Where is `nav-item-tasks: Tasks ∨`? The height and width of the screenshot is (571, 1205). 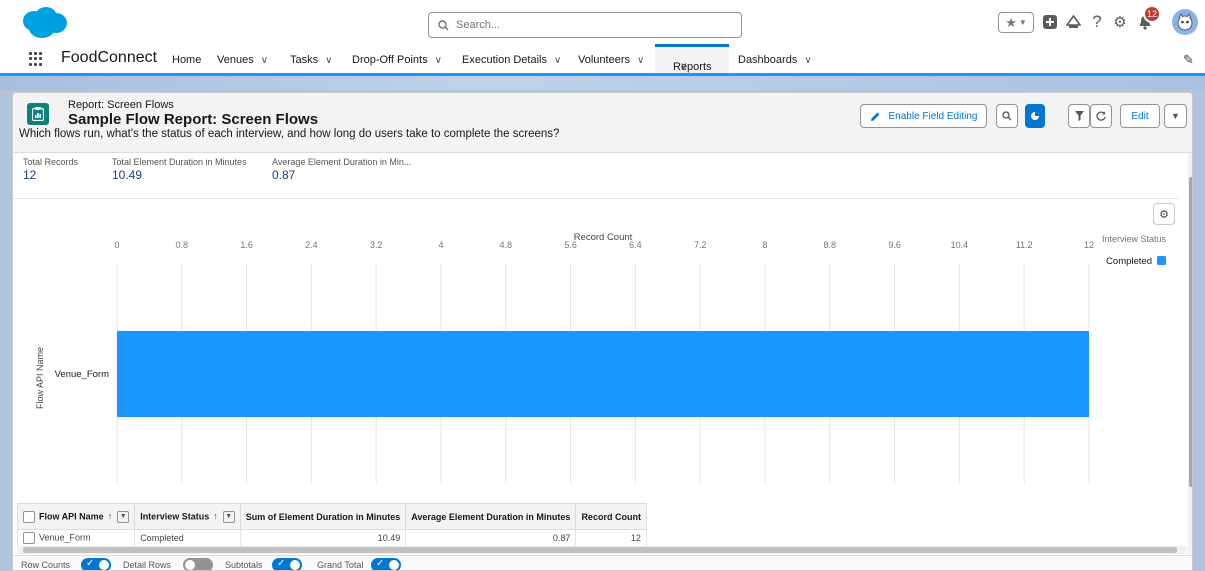 nav-item-tasks: Tasks ∨ is located at coordinates (311, 60).